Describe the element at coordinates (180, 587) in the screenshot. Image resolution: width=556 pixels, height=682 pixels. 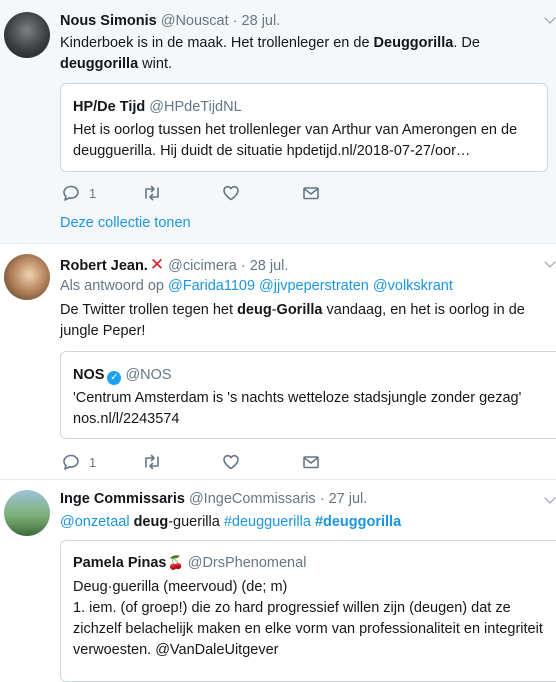
I see `quoted-definition-title: Deug·guerilla (meervoud) (de; m)` at that location.